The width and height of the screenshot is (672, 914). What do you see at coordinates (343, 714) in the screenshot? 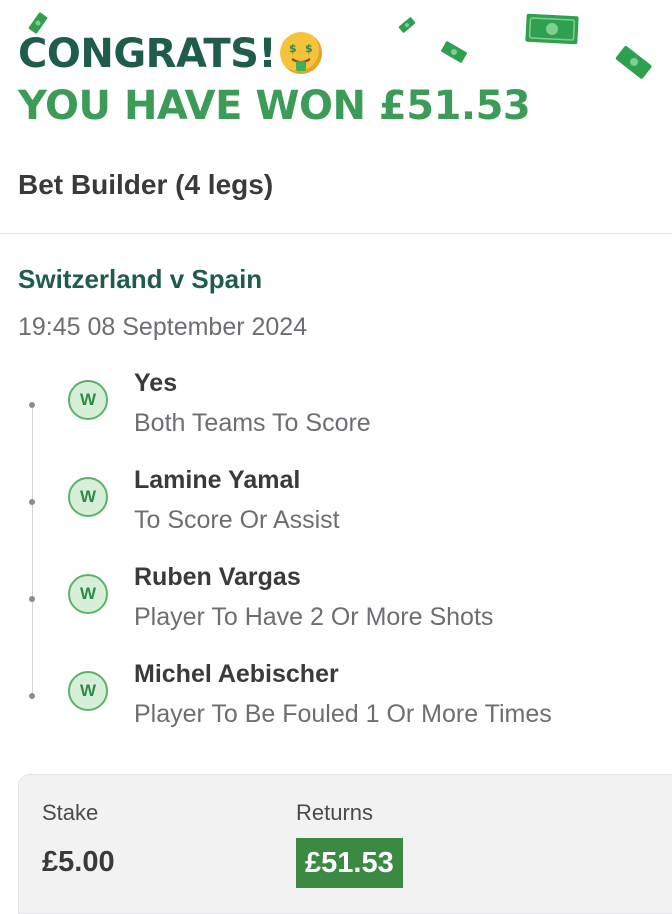
I see `leg-market: Player To Be Fouled 1 Or More Times` at bounding box center [343, 714].